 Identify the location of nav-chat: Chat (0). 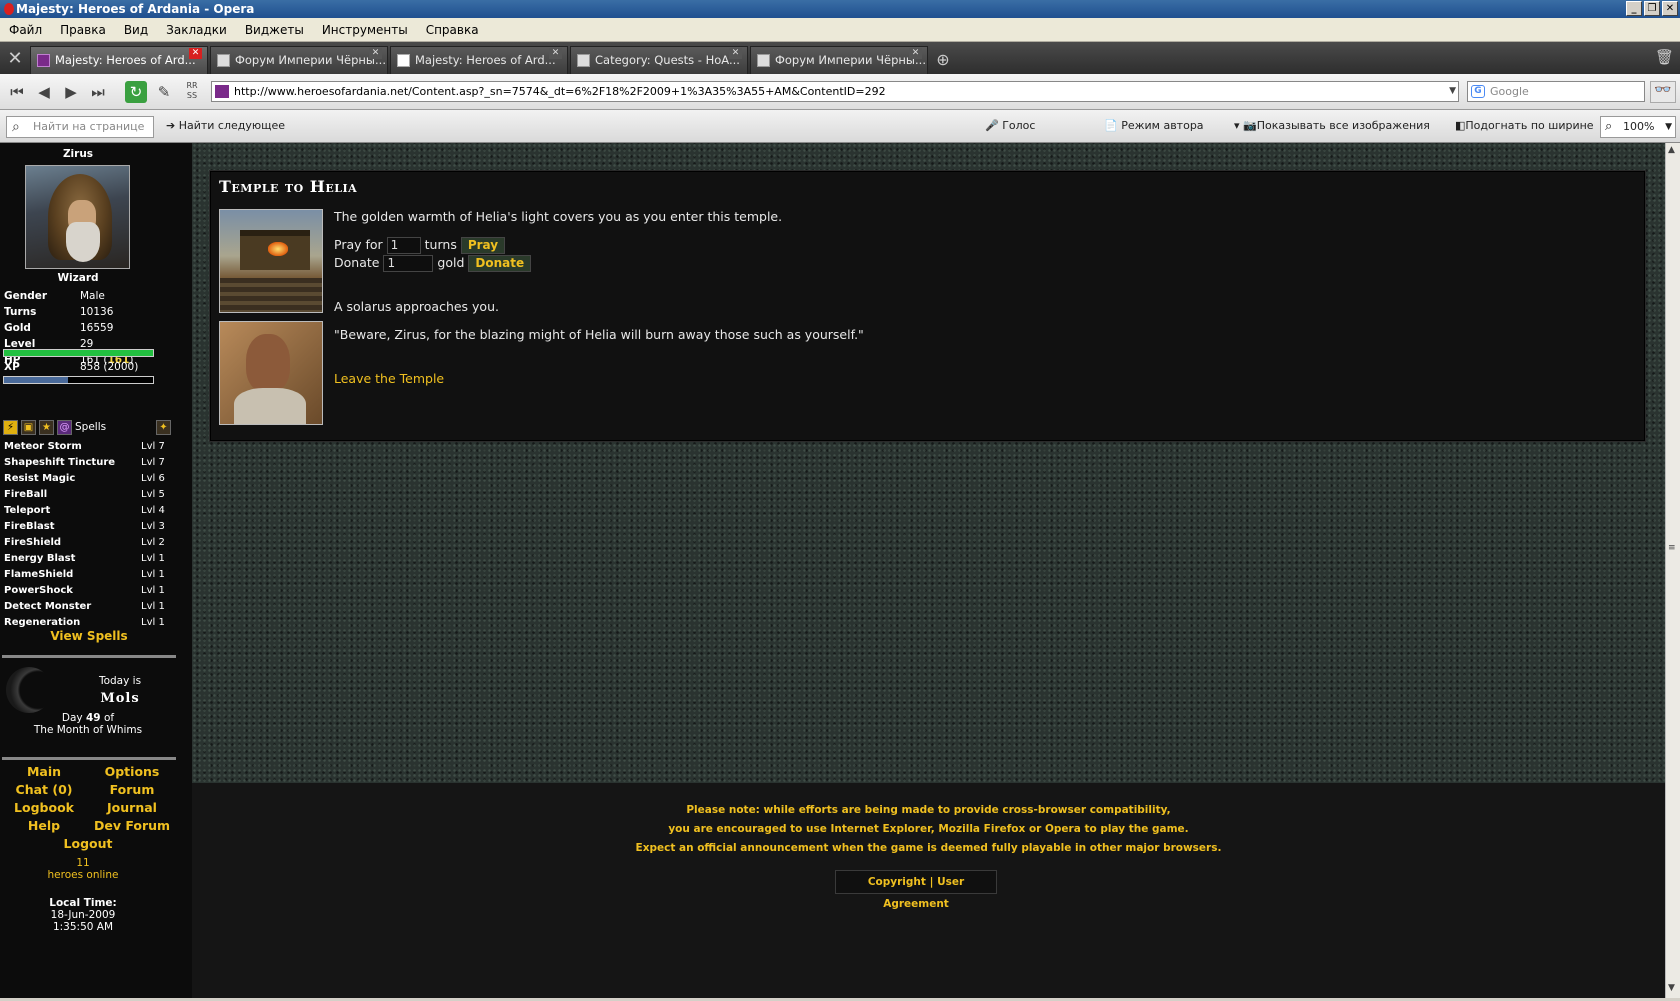
(44, 790).